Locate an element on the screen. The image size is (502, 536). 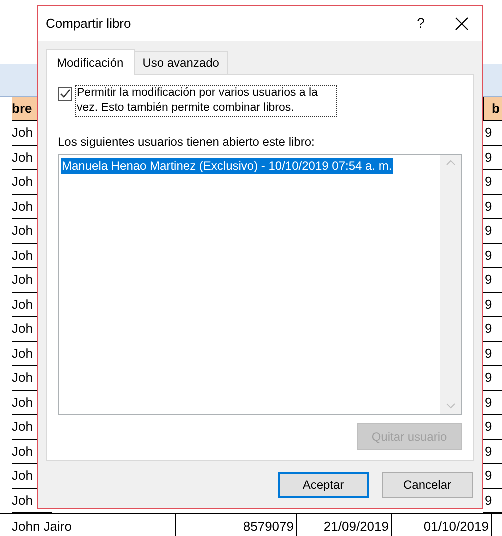
table-cell: 8579079 is located at coordinates (236, 525).